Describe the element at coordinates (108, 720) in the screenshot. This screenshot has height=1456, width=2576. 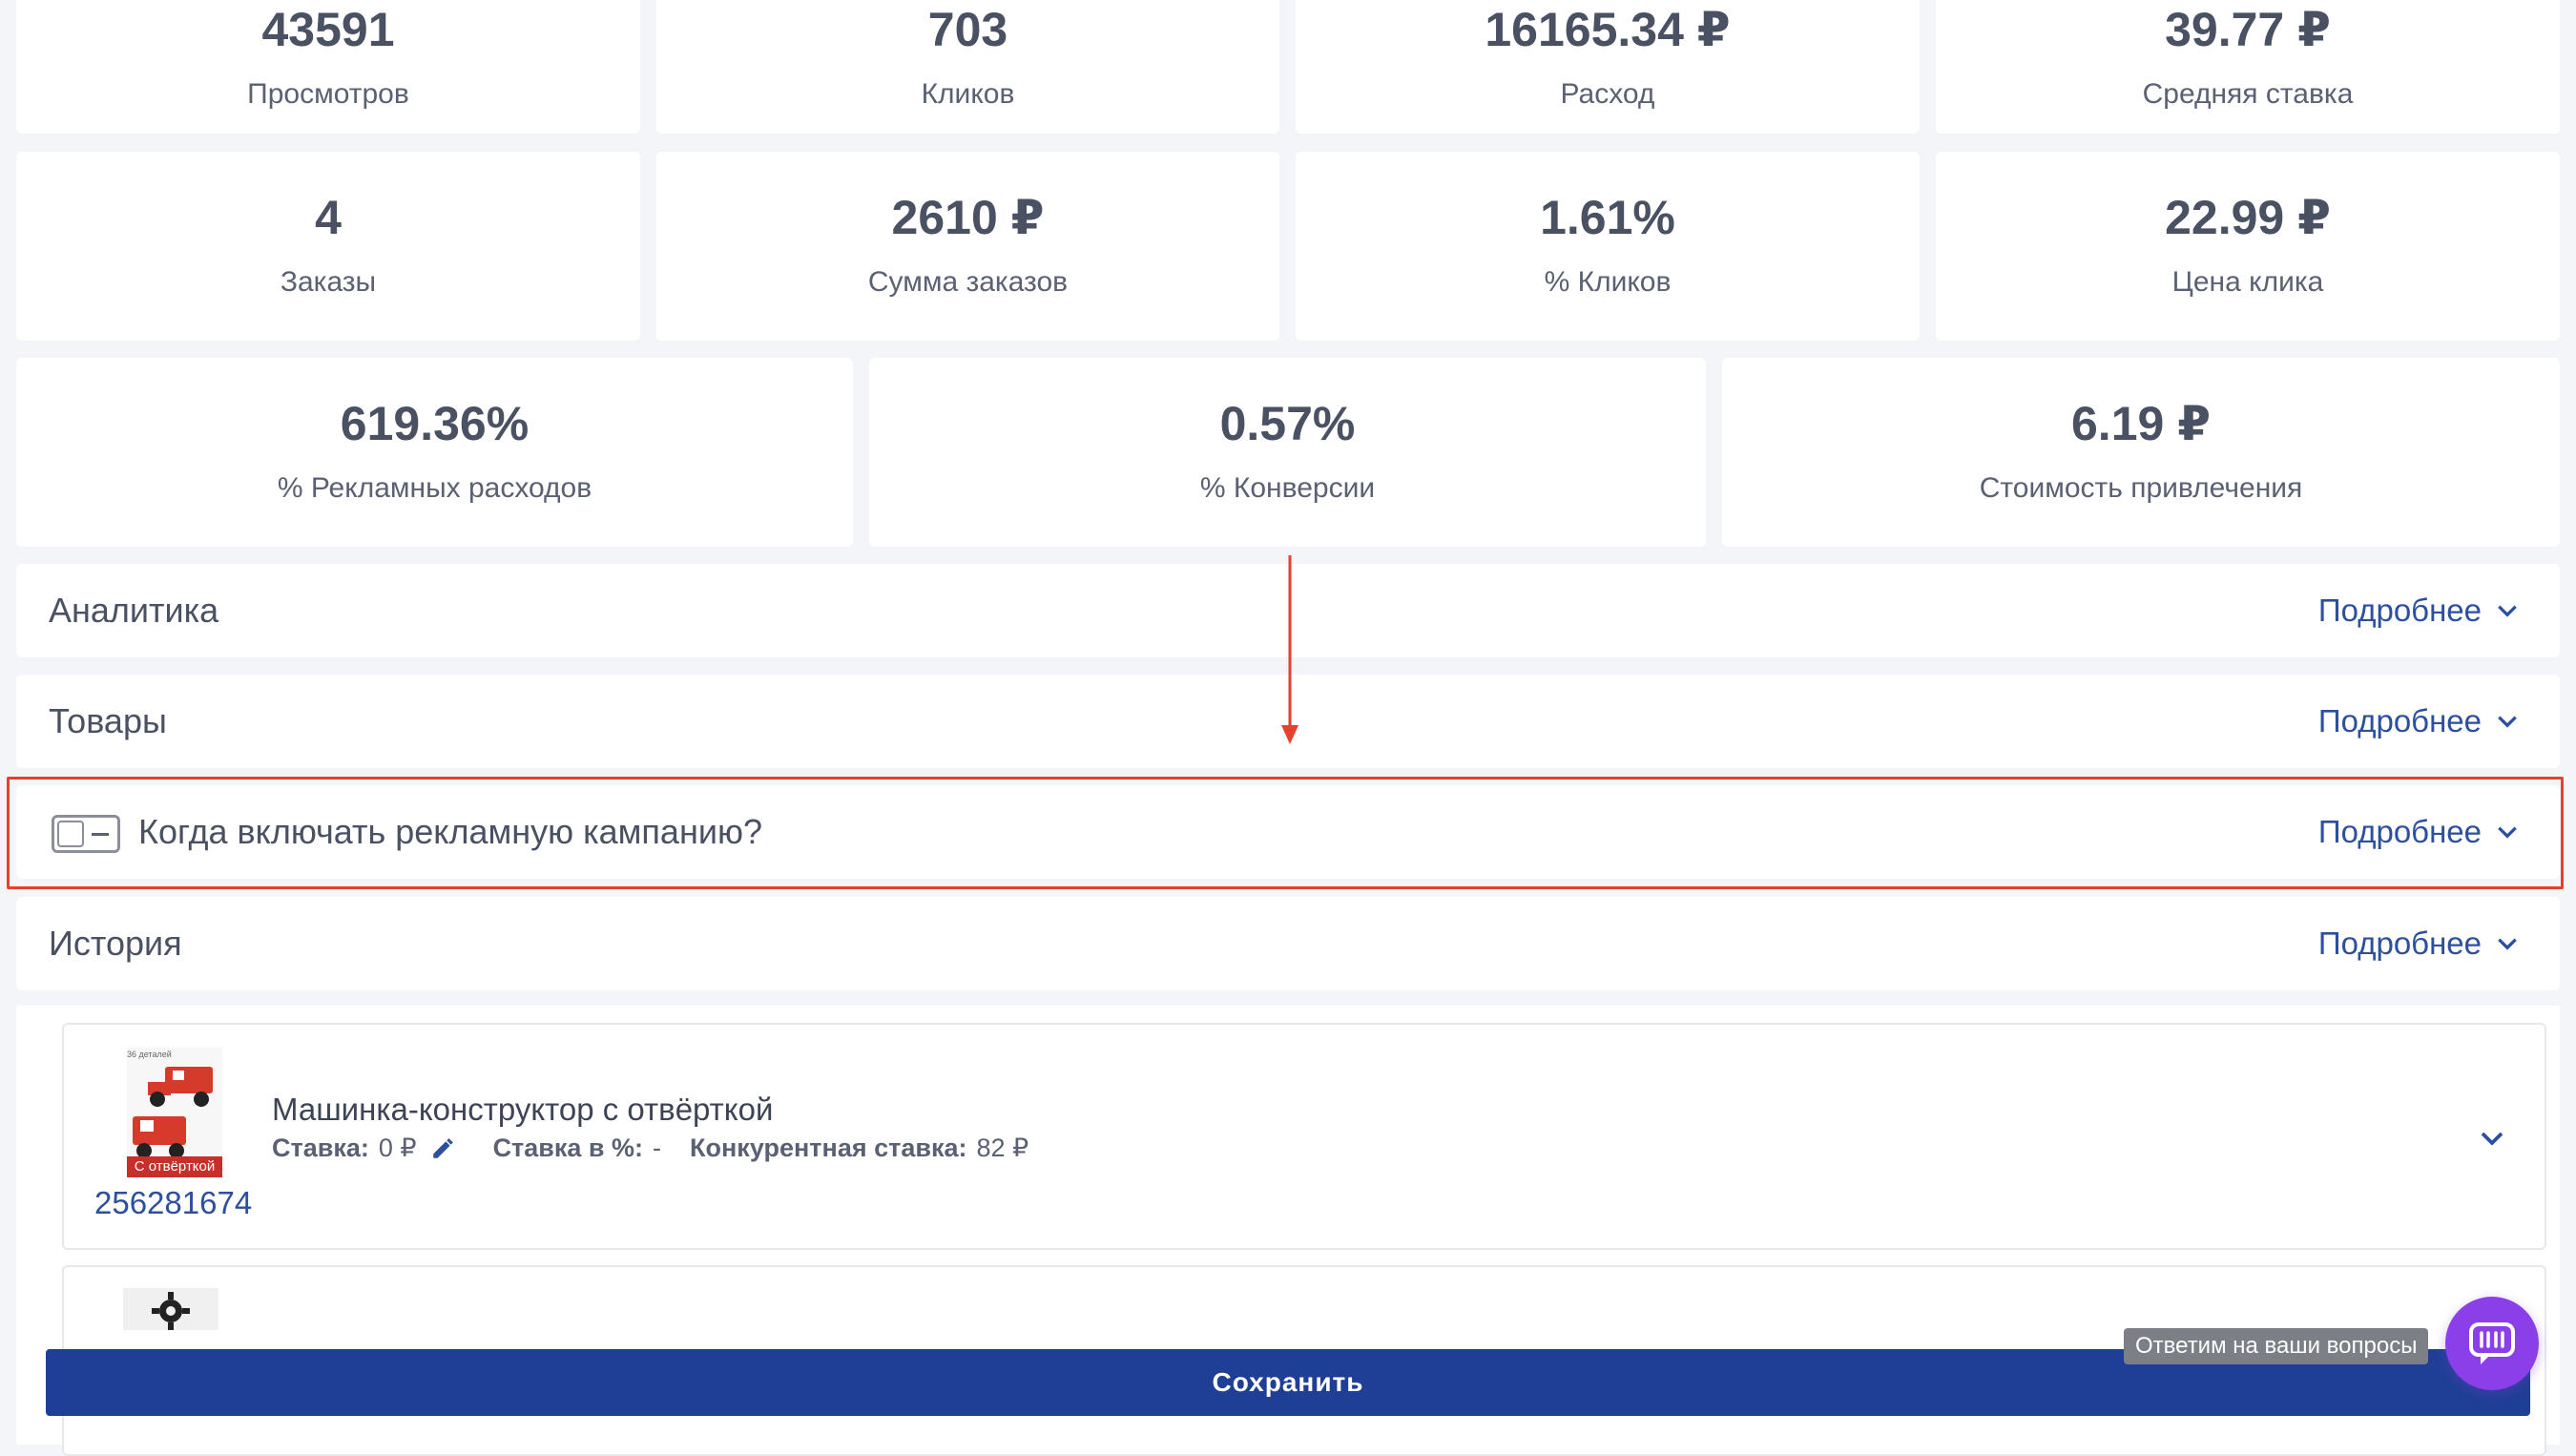
I see `section-title: Товары` at that location.